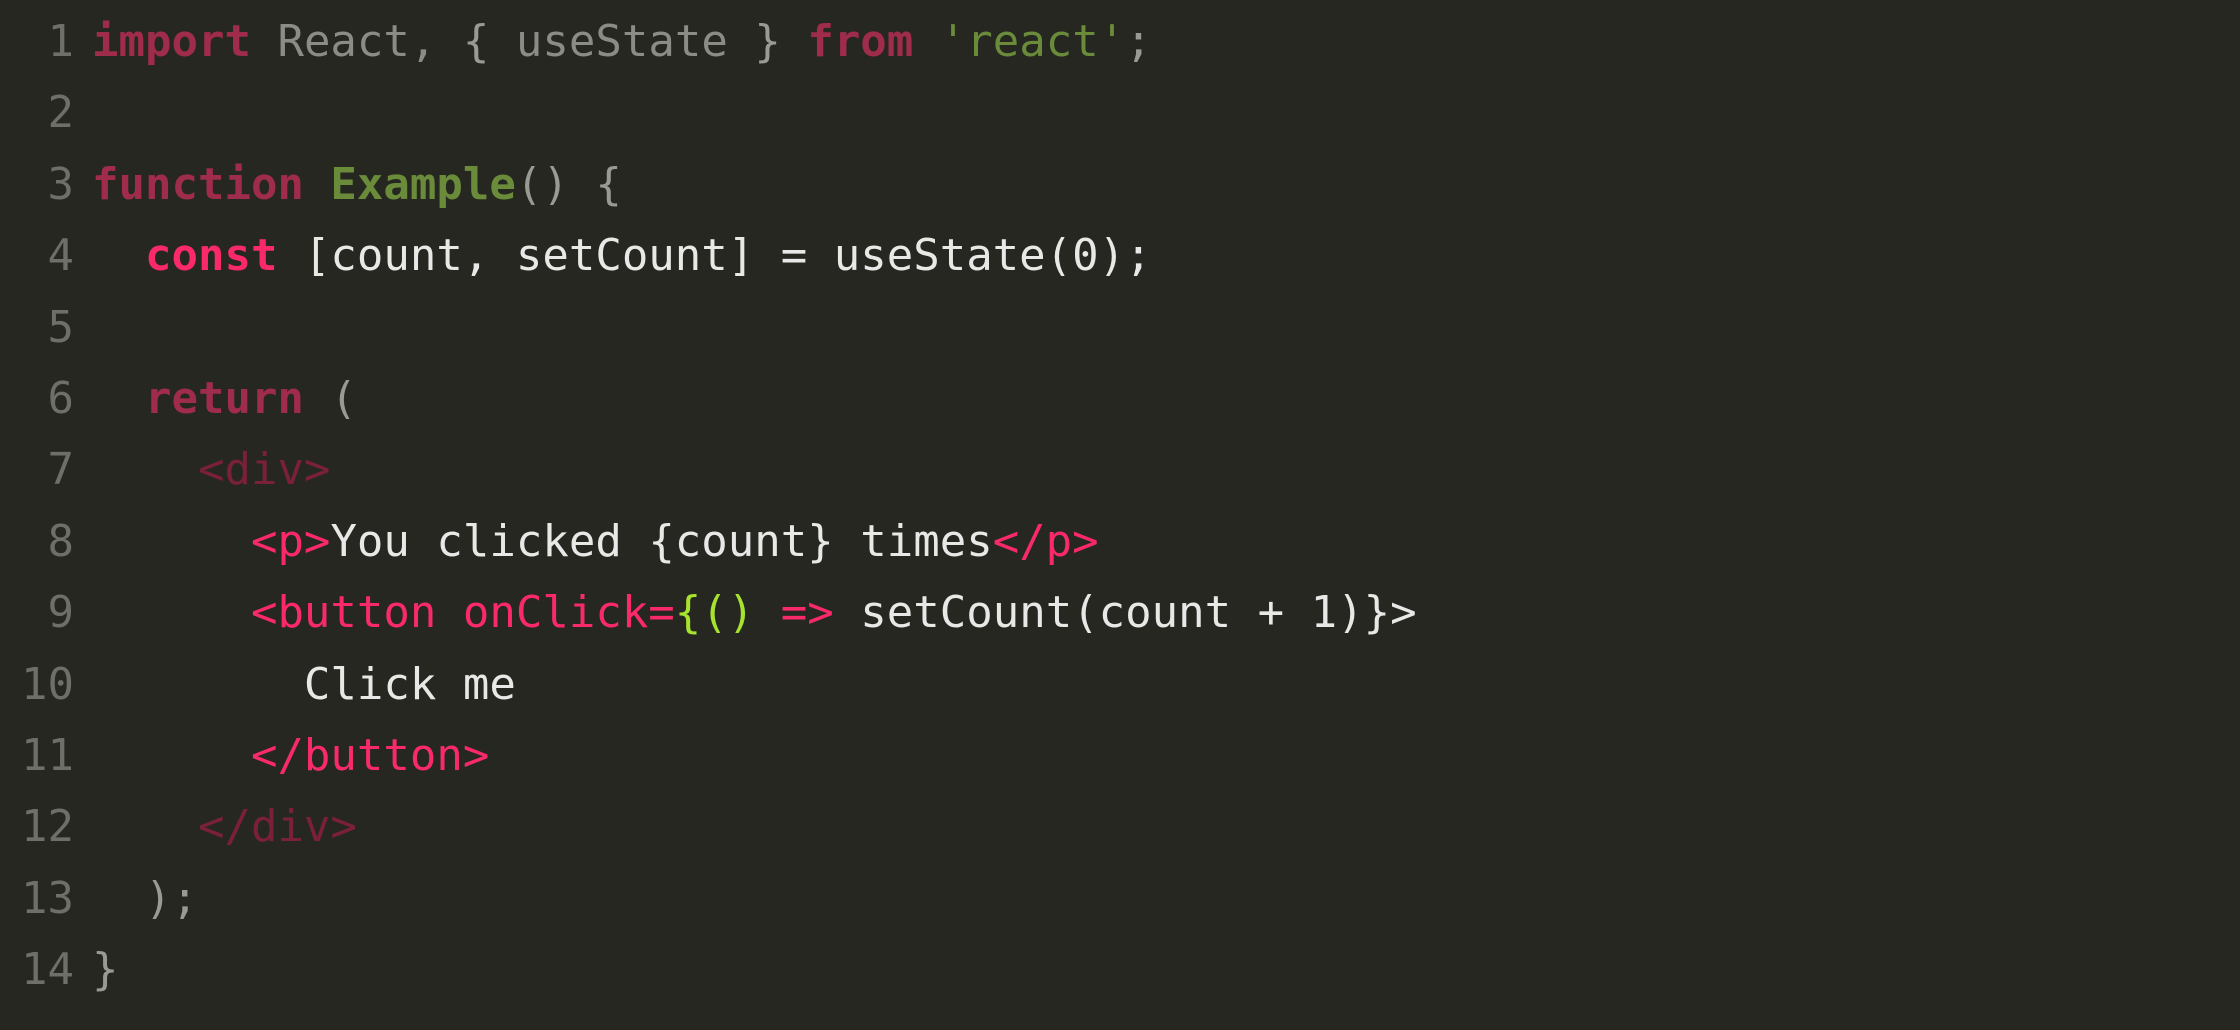  I want to click on code-line-content: );, so click(145, 898).